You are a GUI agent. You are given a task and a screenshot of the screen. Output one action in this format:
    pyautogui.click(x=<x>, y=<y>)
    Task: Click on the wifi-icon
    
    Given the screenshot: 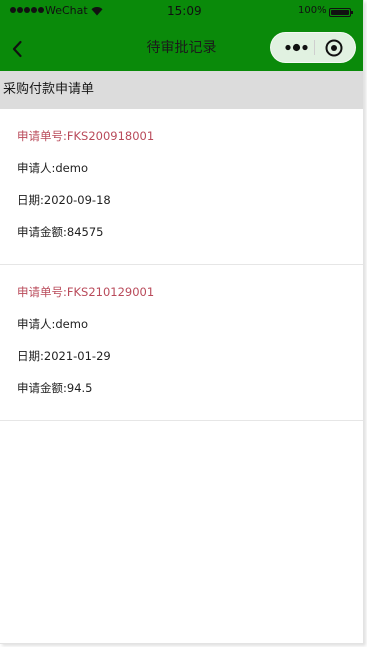 What is the action you would take?
    pyautogui.click(x=97, y=11)
    